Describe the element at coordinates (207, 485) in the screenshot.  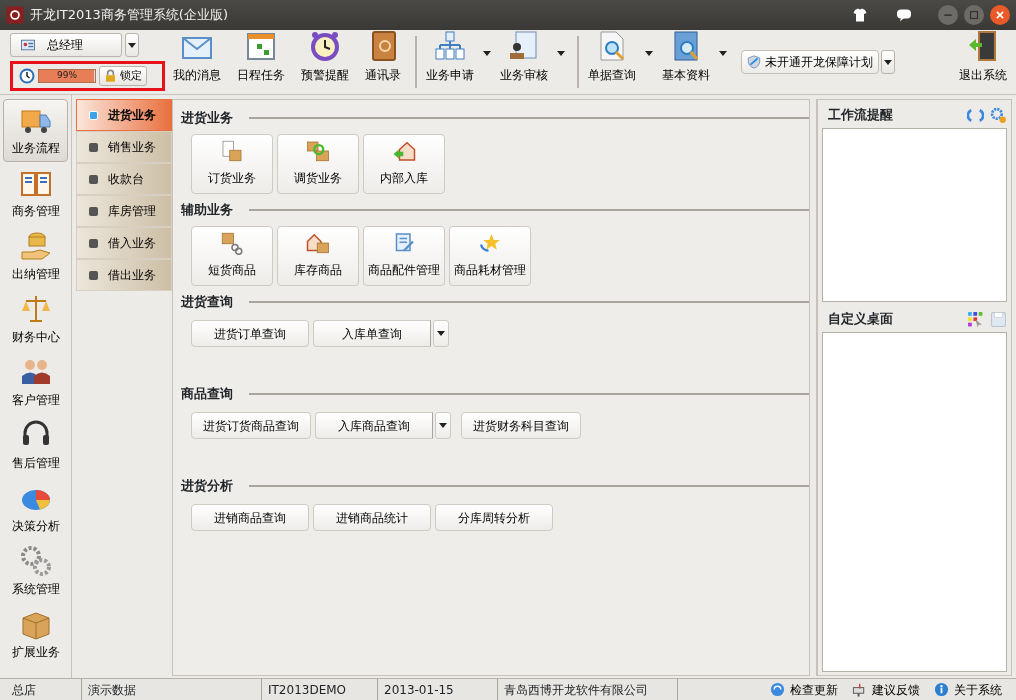
I see `section-title: 进货分析` at that location.